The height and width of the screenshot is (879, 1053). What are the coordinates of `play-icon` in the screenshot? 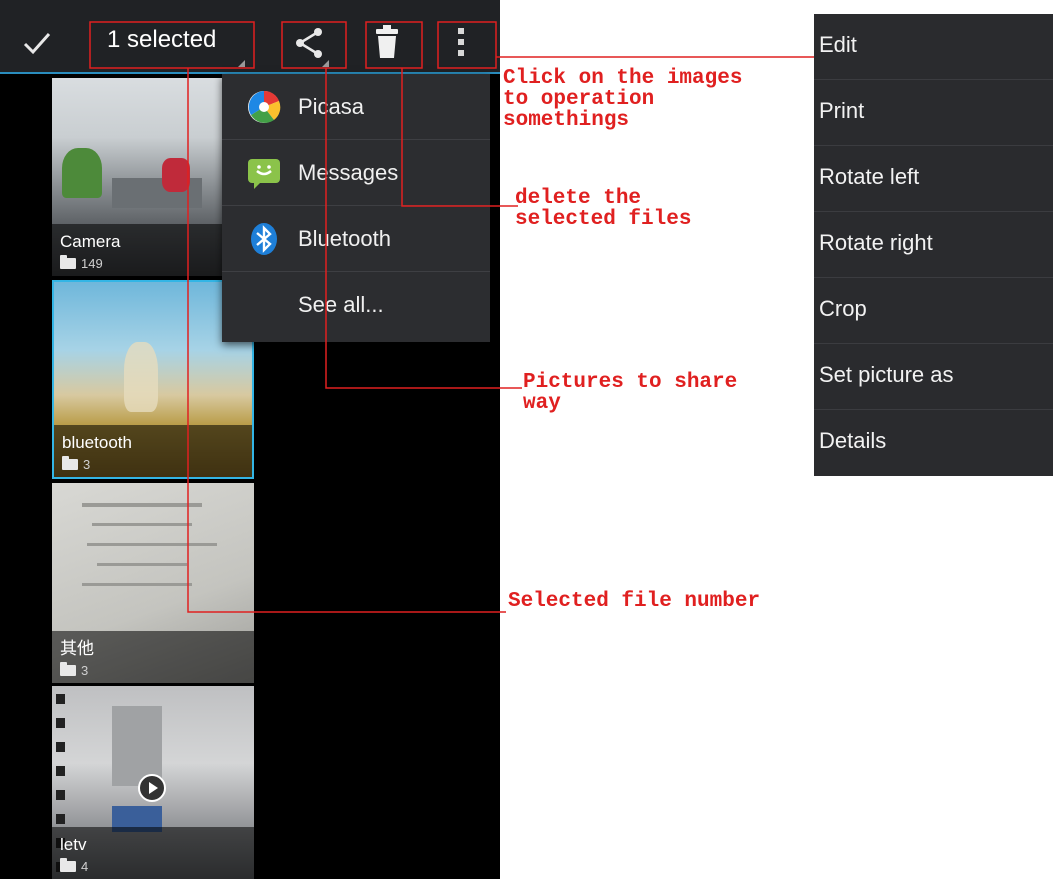 It's located at (152, 788).